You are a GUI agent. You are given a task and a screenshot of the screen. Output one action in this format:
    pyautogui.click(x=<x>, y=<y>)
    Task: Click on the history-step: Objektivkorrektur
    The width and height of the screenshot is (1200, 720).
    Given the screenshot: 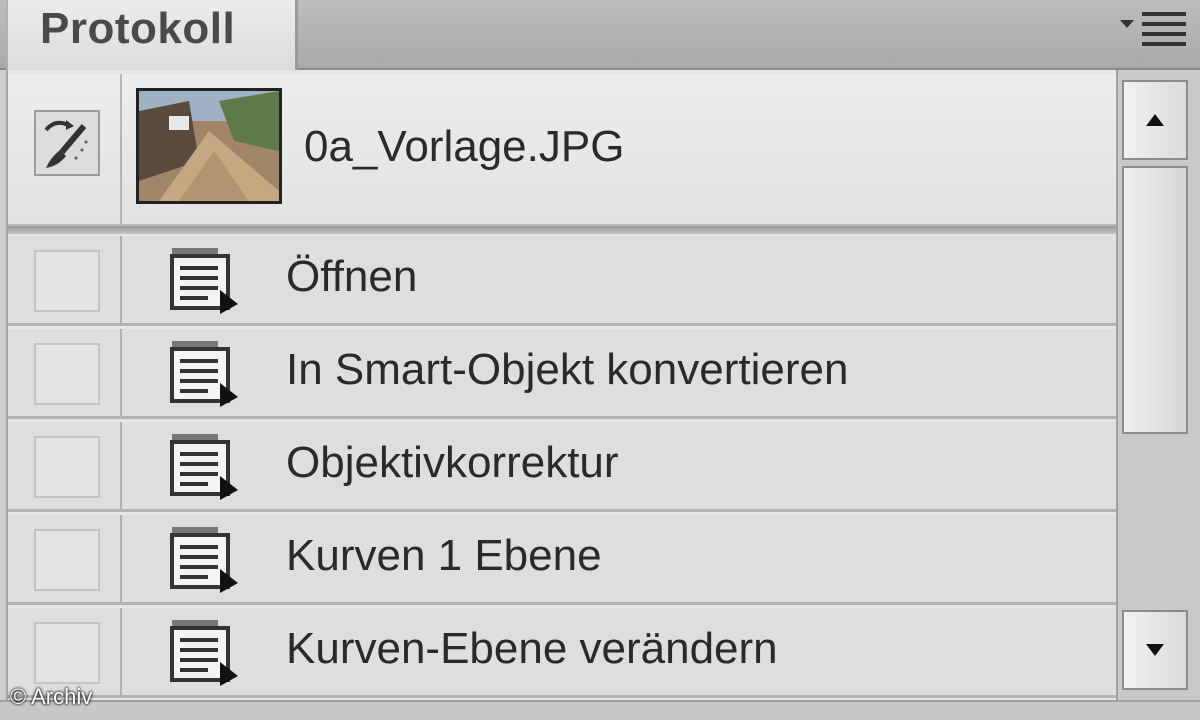 What is the action you would take?
    pyautogui.click(x=563, y=467)
    